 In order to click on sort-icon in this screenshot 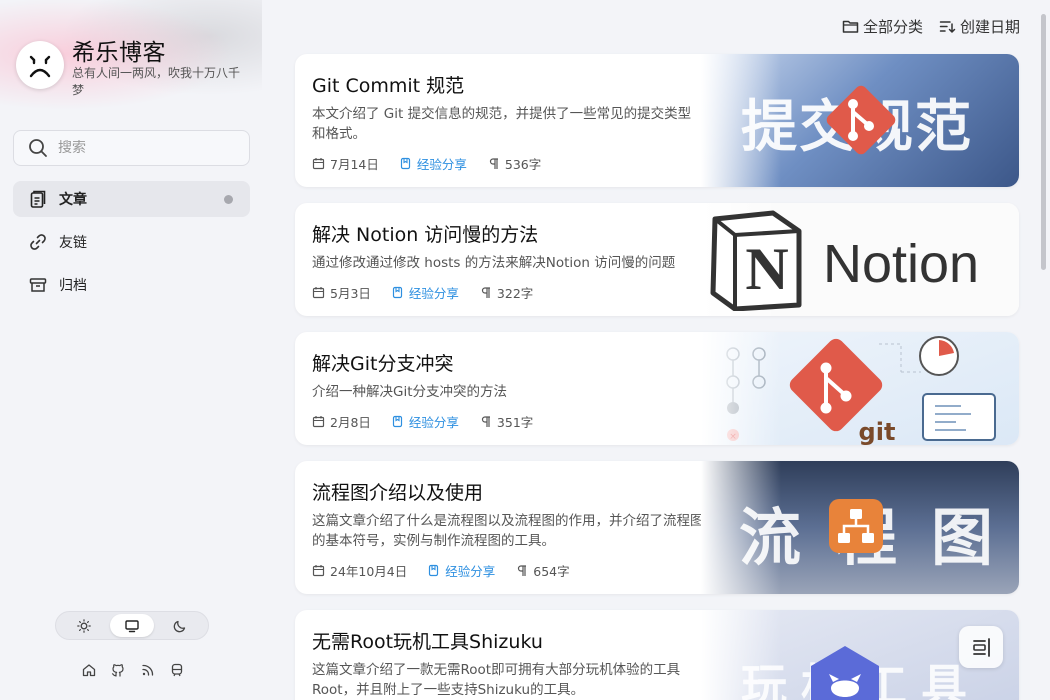, I will do `click(947, 27)`.